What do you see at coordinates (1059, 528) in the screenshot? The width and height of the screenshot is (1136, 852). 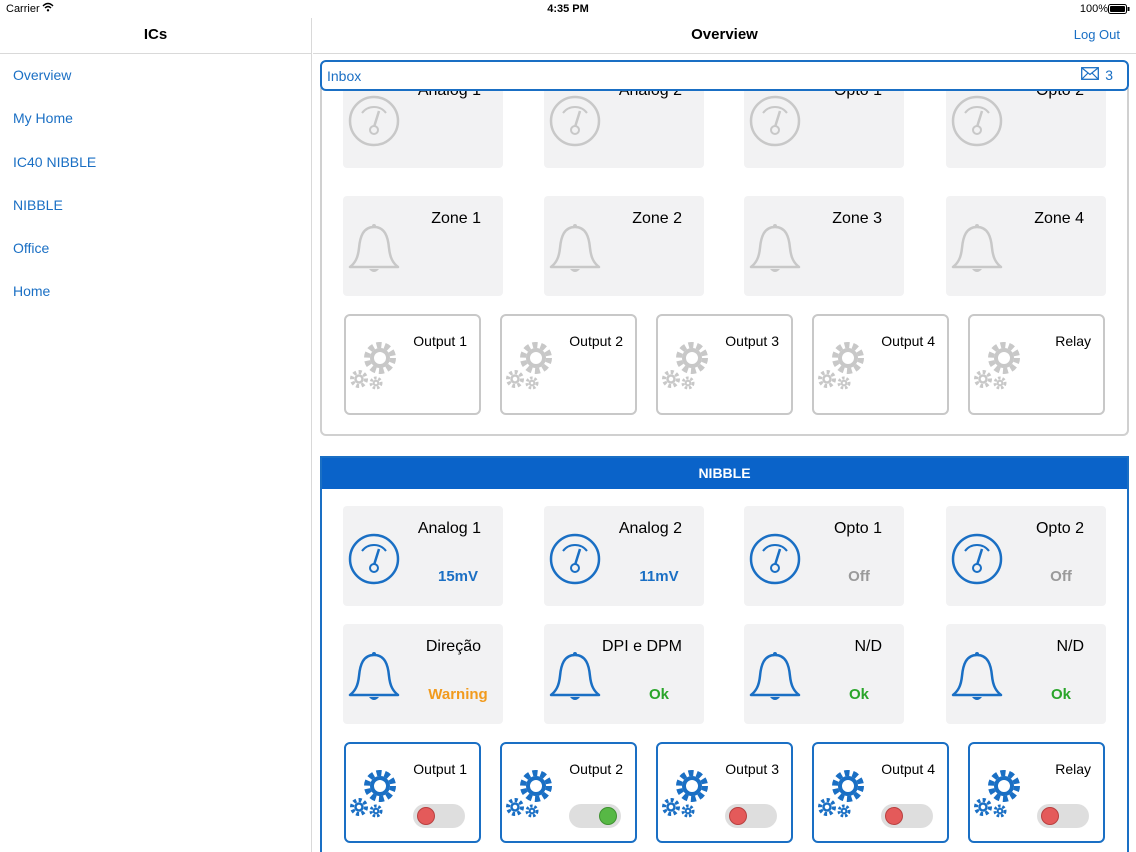 I see `sensor-name: Opto 2` at bounding box center [1059, 528].